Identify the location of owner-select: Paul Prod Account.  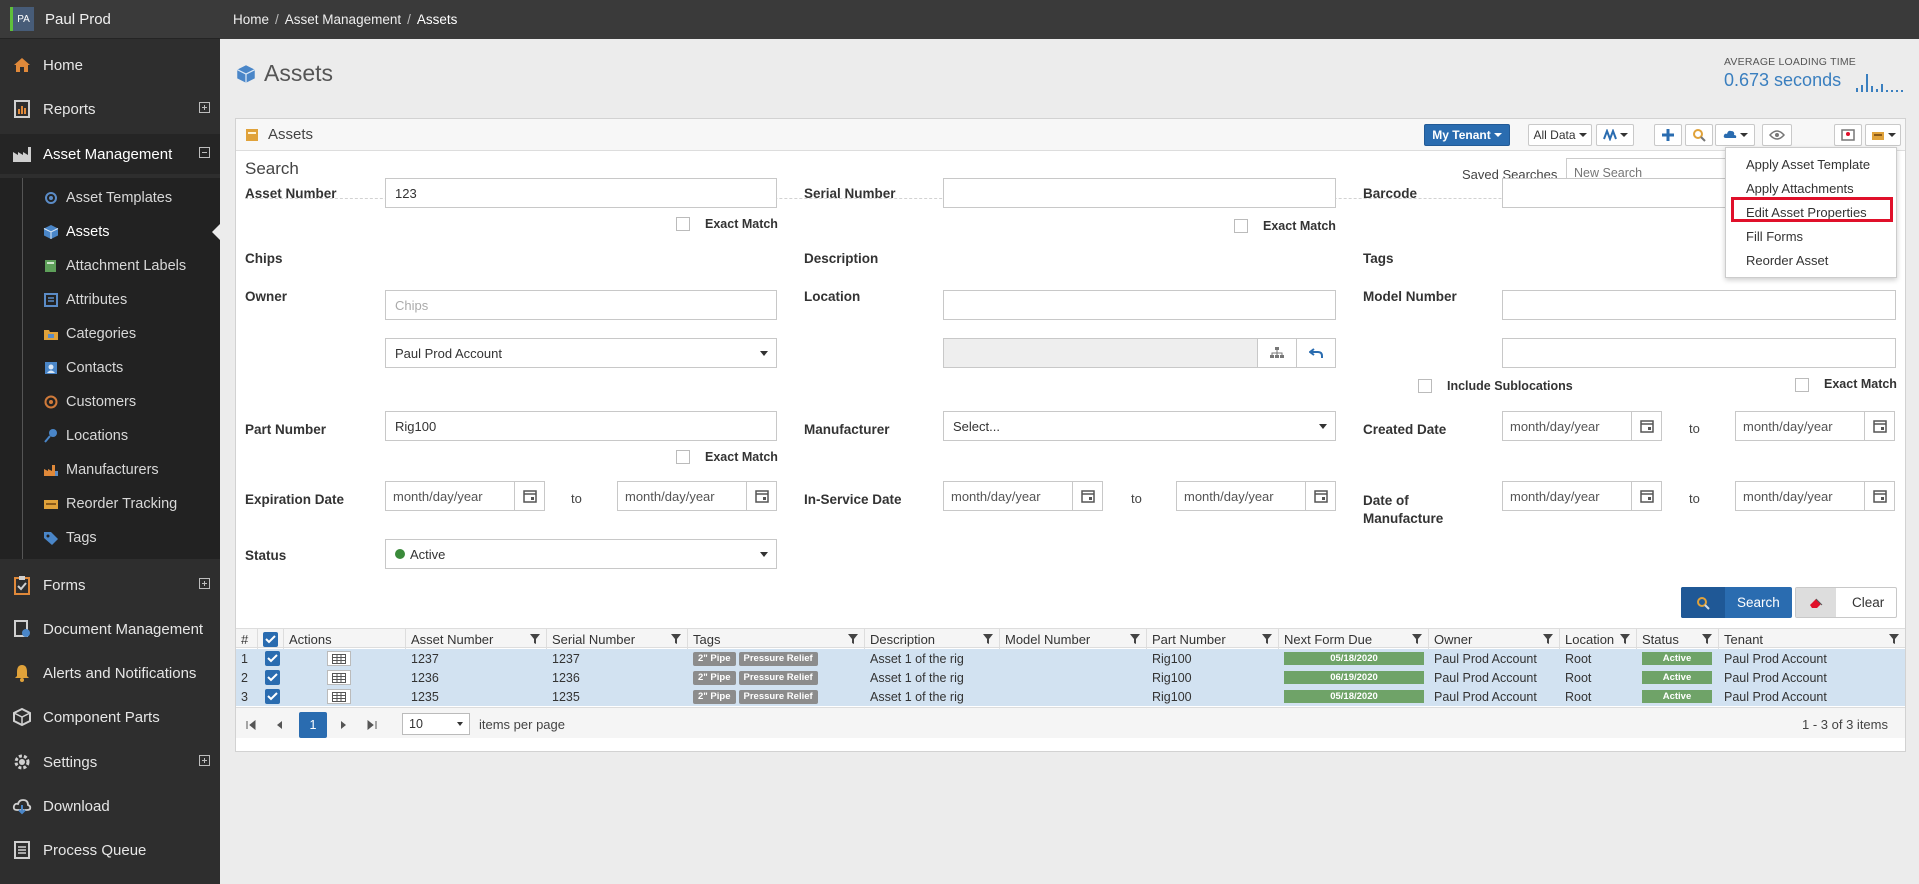
(581, 353).